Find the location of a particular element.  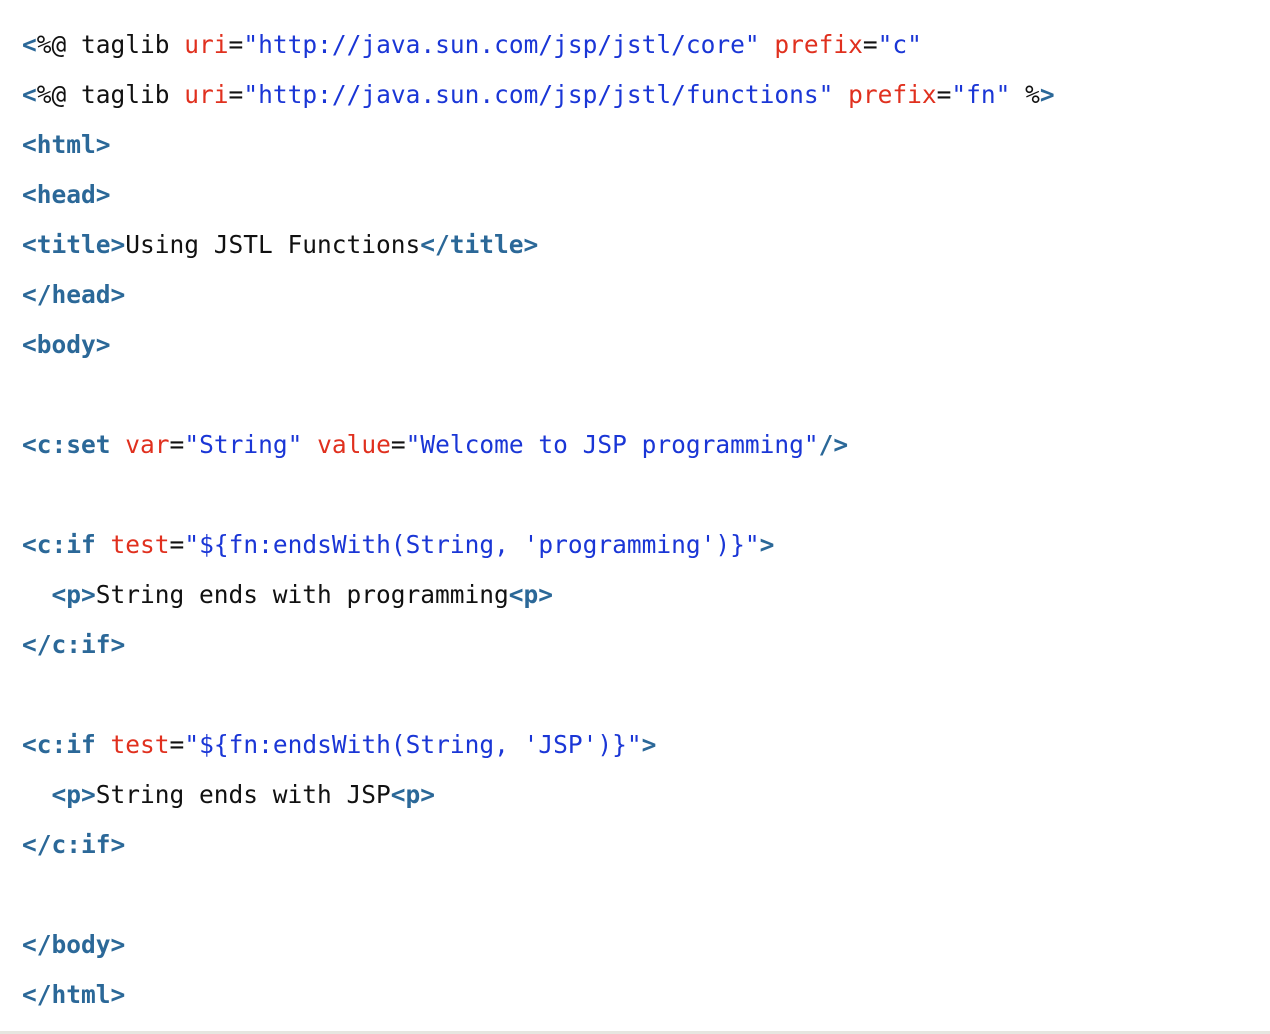

code-string-token: "c" is located at coordinates (899, 44).